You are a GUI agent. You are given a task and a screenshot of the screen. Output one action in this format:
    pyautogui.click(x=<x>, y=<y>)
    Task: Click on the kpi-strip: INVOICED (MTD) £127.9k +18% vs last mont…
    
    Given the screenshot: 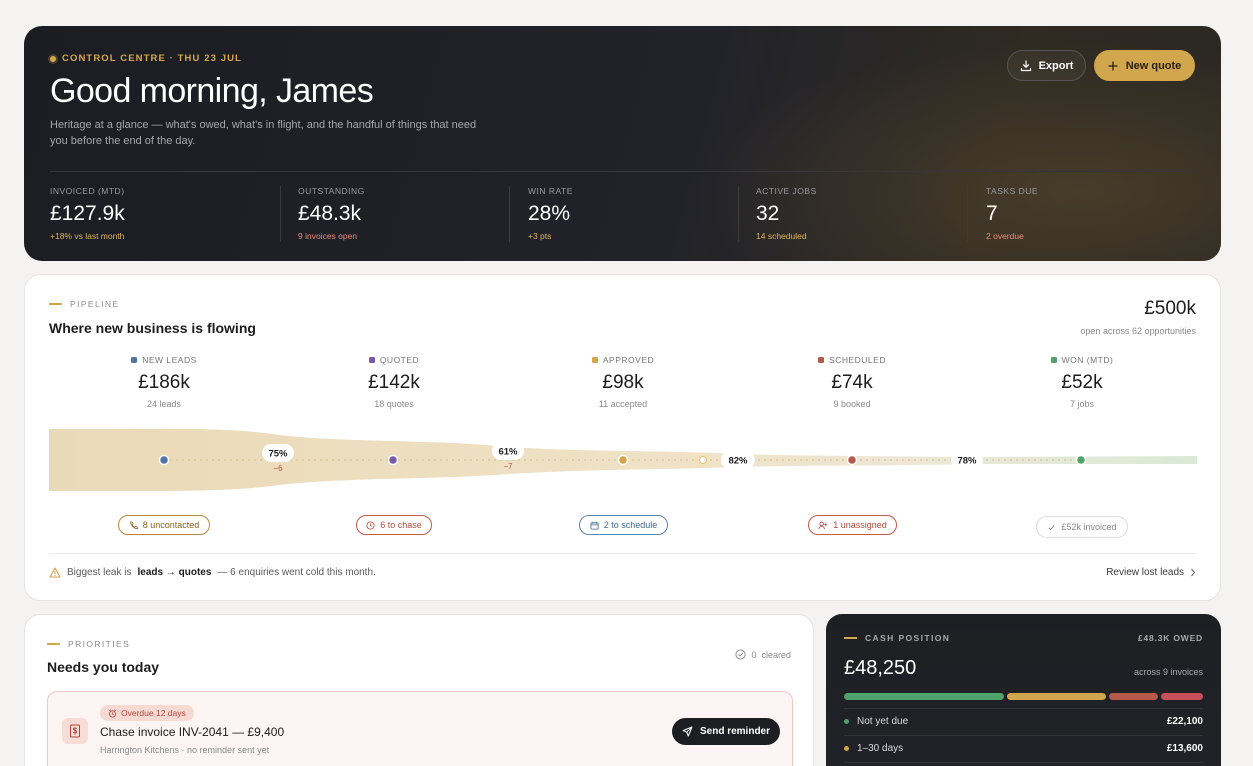 What is the action you would take?
    pyautogui.click(x=622, y=214)
    